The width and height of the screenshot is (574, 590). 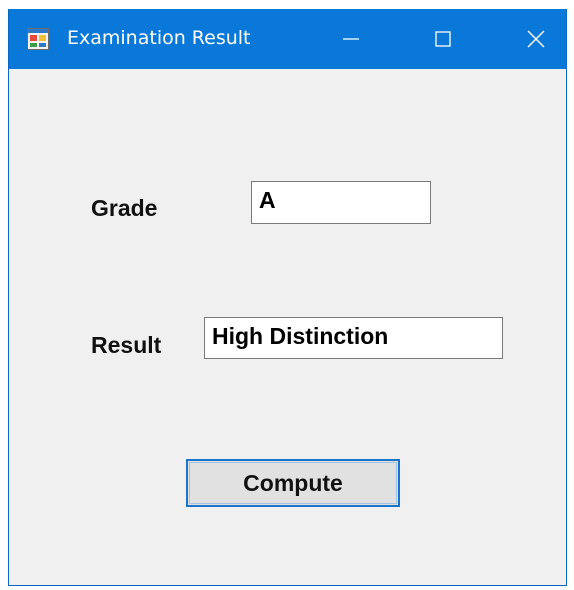 I want to click on grade-label: Grade, so click(x=124, y=208).